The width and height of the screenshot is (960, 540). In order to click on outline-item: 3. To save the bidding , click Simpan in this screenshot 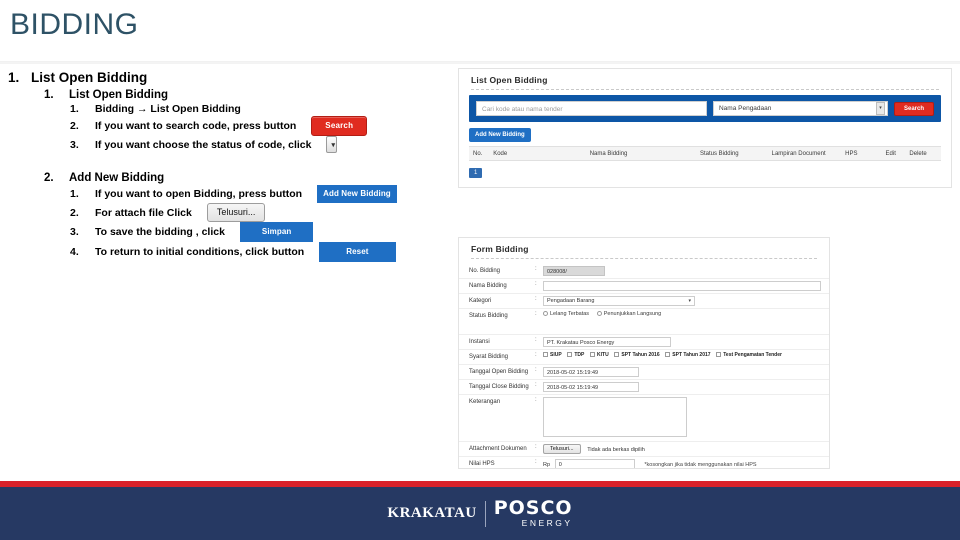, I will do `click(259, 232)`.